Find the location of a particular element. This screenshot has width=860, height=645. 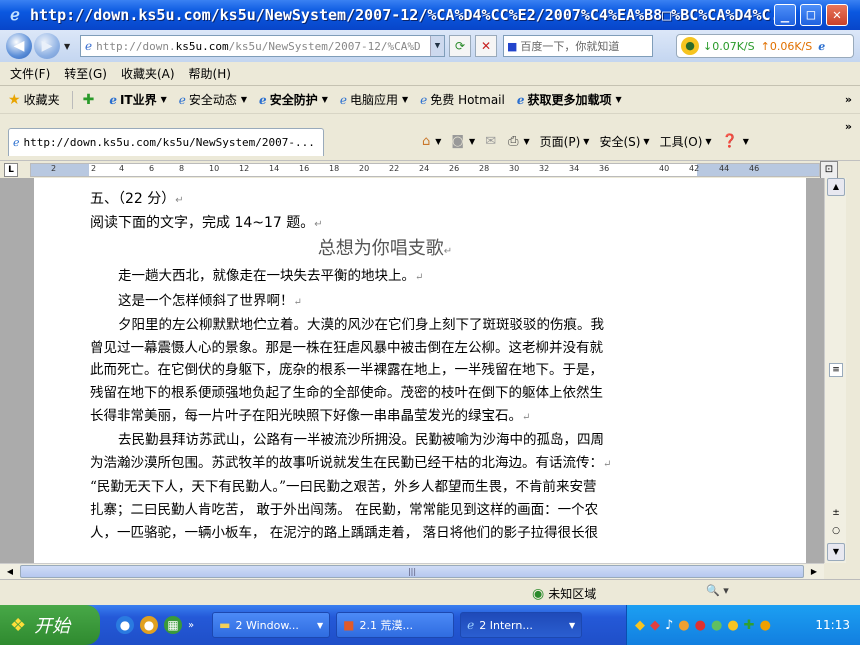

scroll-left-button: ◀ is located at coordinates (10, 572).